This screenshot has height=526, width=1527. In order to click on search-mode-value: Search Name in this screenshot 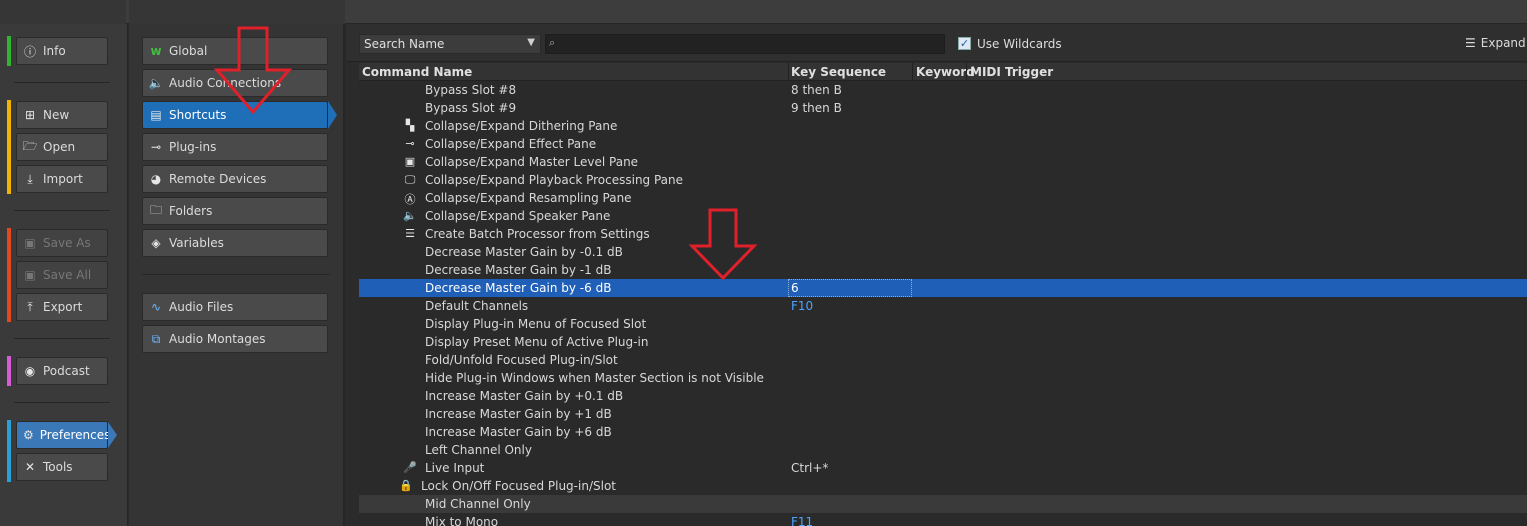, I will do `click(404, 44)`.